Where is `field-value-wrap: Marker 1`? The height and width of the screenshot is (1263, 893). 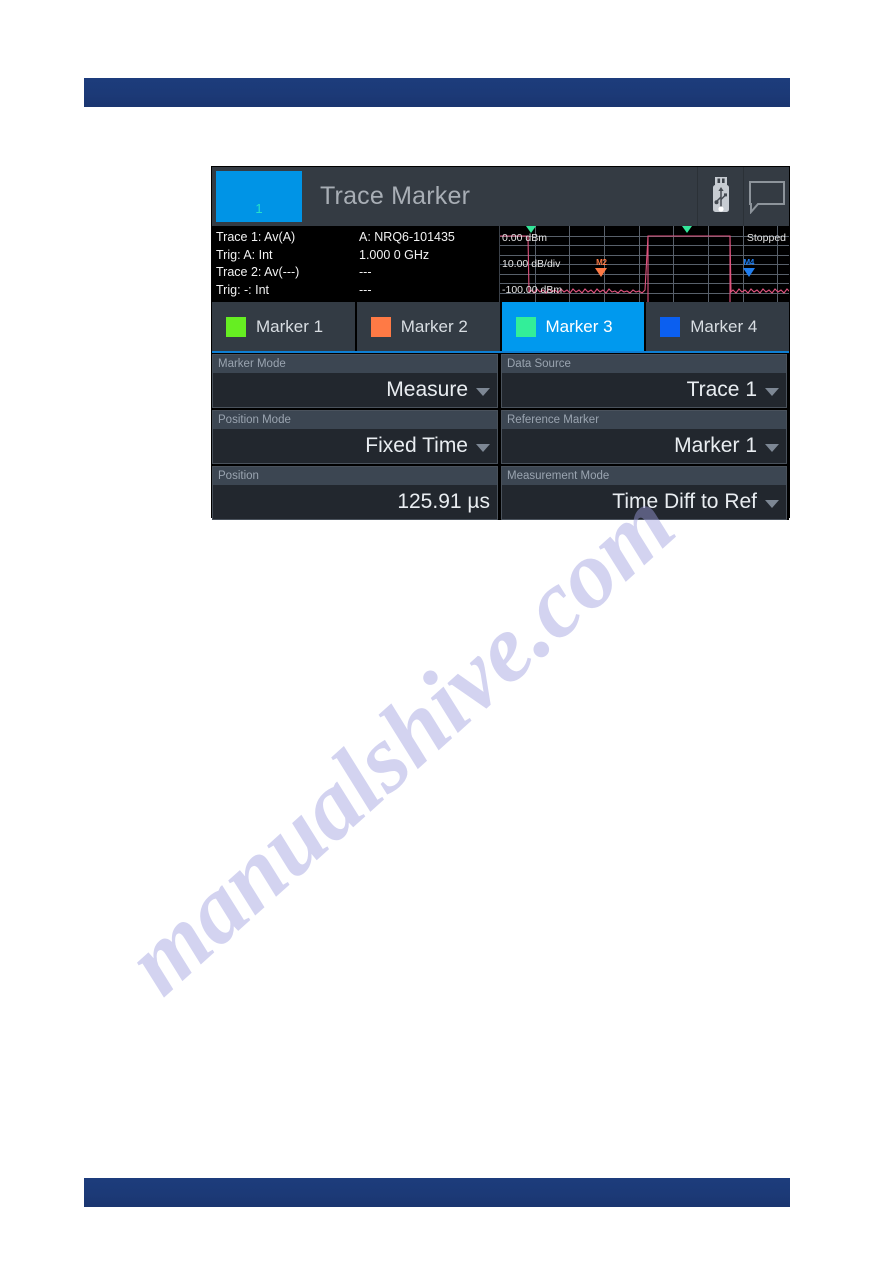 field-value-wrap: Marker 1 is located at coordinates (644, 446).